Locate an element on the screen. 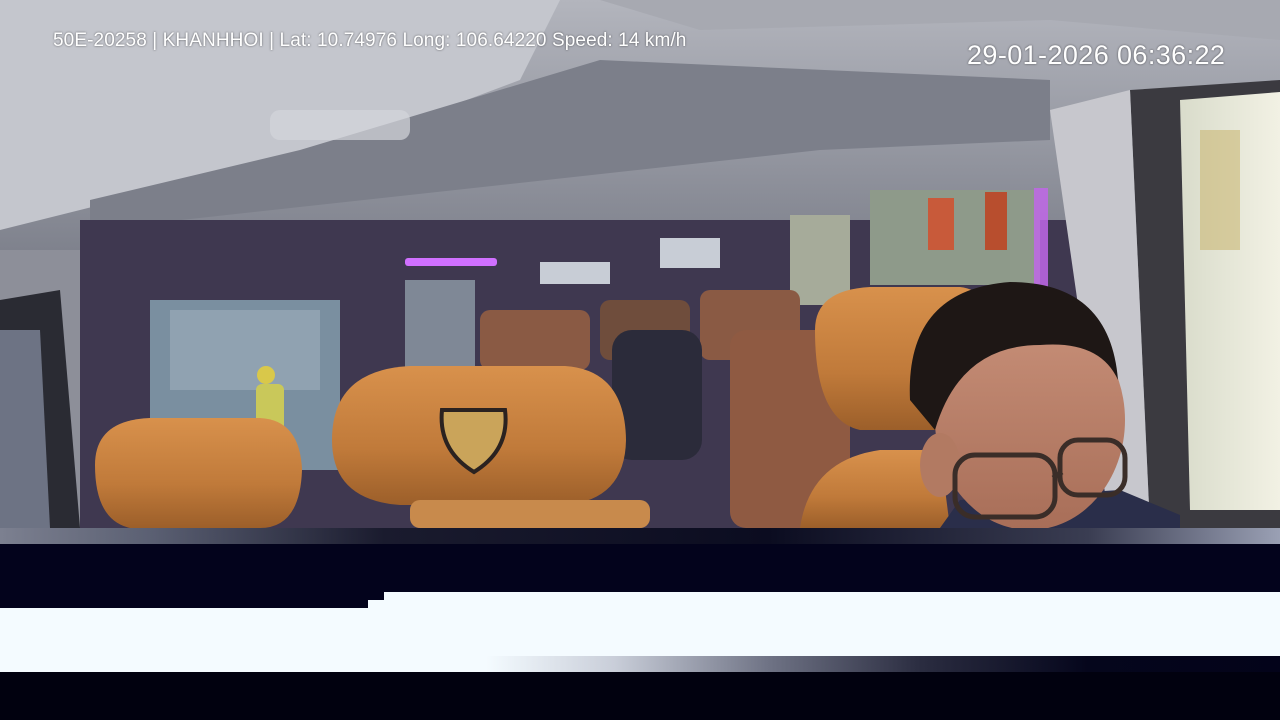 This screenshot has width=1280, height=720. seat-back-center is located at coordinates (530, 514).